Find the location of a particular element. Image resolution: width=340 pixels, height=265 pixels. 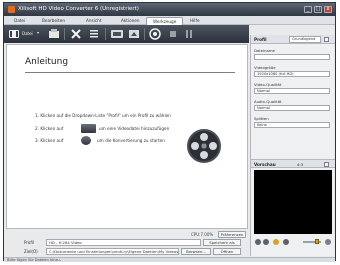

menu-datei: Datei is located at coordinates (19, 20).